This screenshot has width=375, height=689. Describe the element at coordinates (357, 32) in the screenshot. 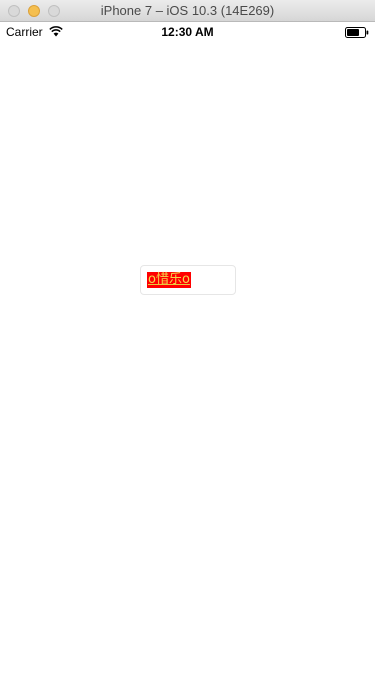

I see `battery-icon` at that location.